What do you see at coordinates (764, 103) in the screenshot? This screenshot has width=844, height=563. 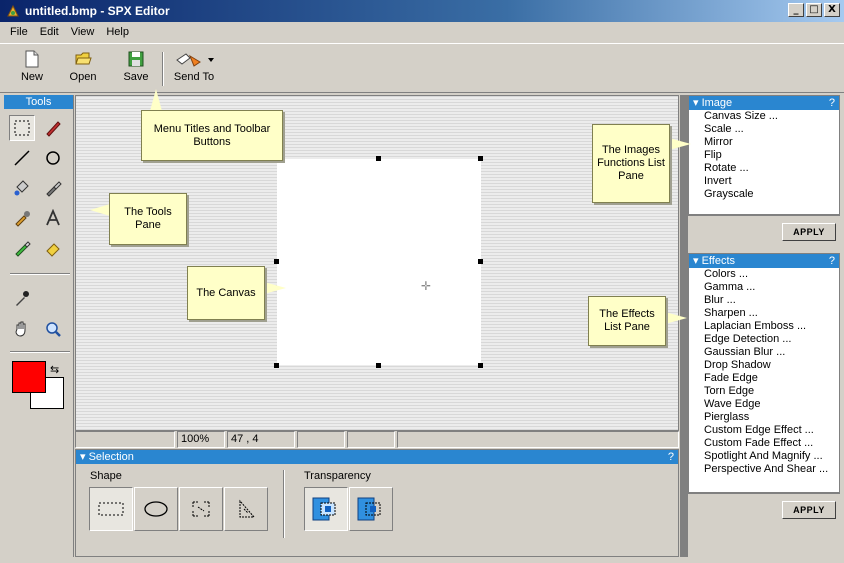 I see `image-pane-header: ▾ Image ?` at bounding box center [764, 103].